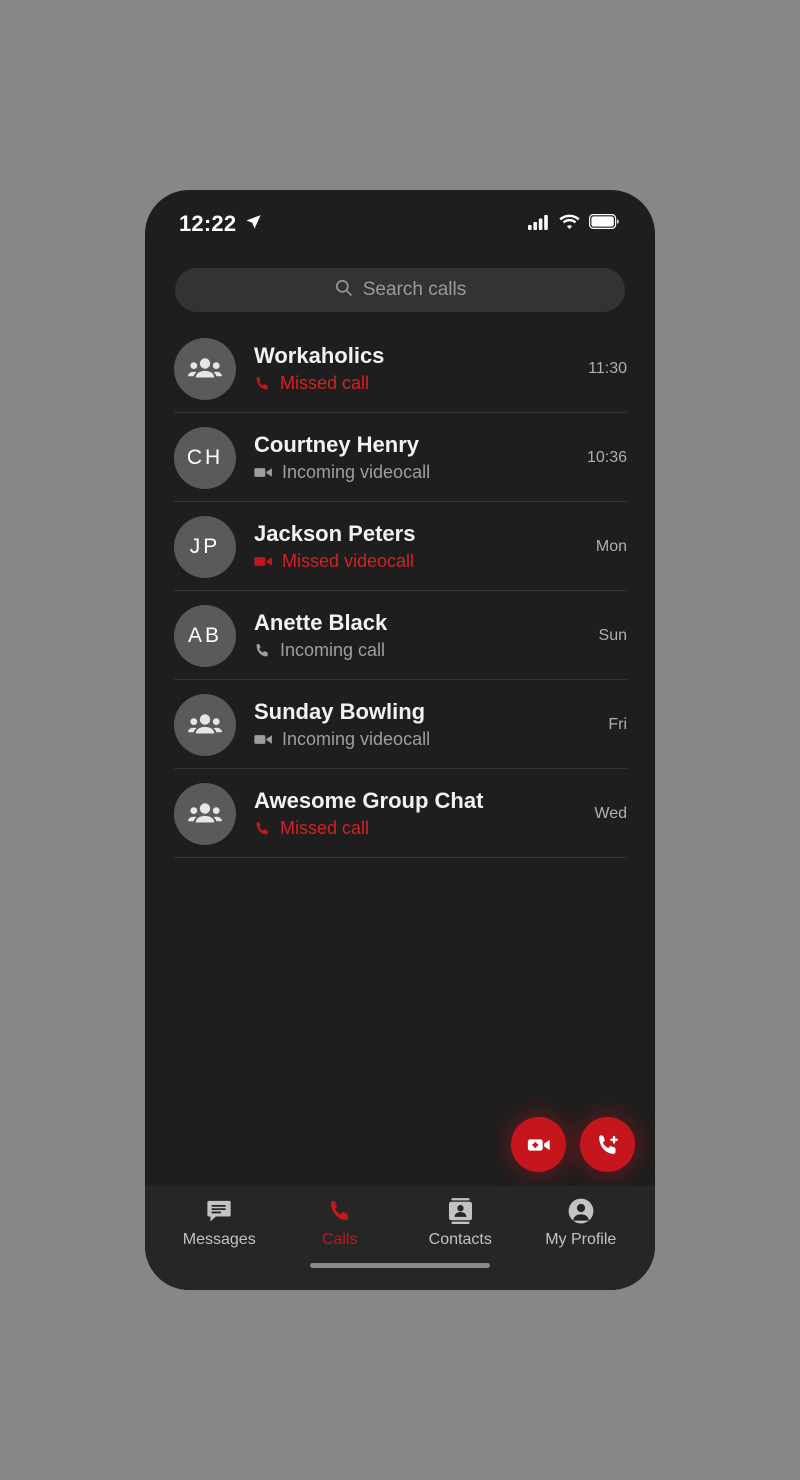  Describe the element at coordinates (205, 635) in the screenshot. I see `avatar-initials: AB` at that location.